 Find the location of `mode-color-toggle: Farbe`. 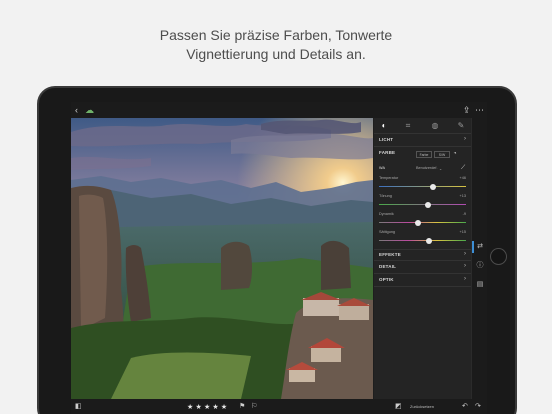

mode-color-toggle: Farbe is located at coordinates (424, 154).